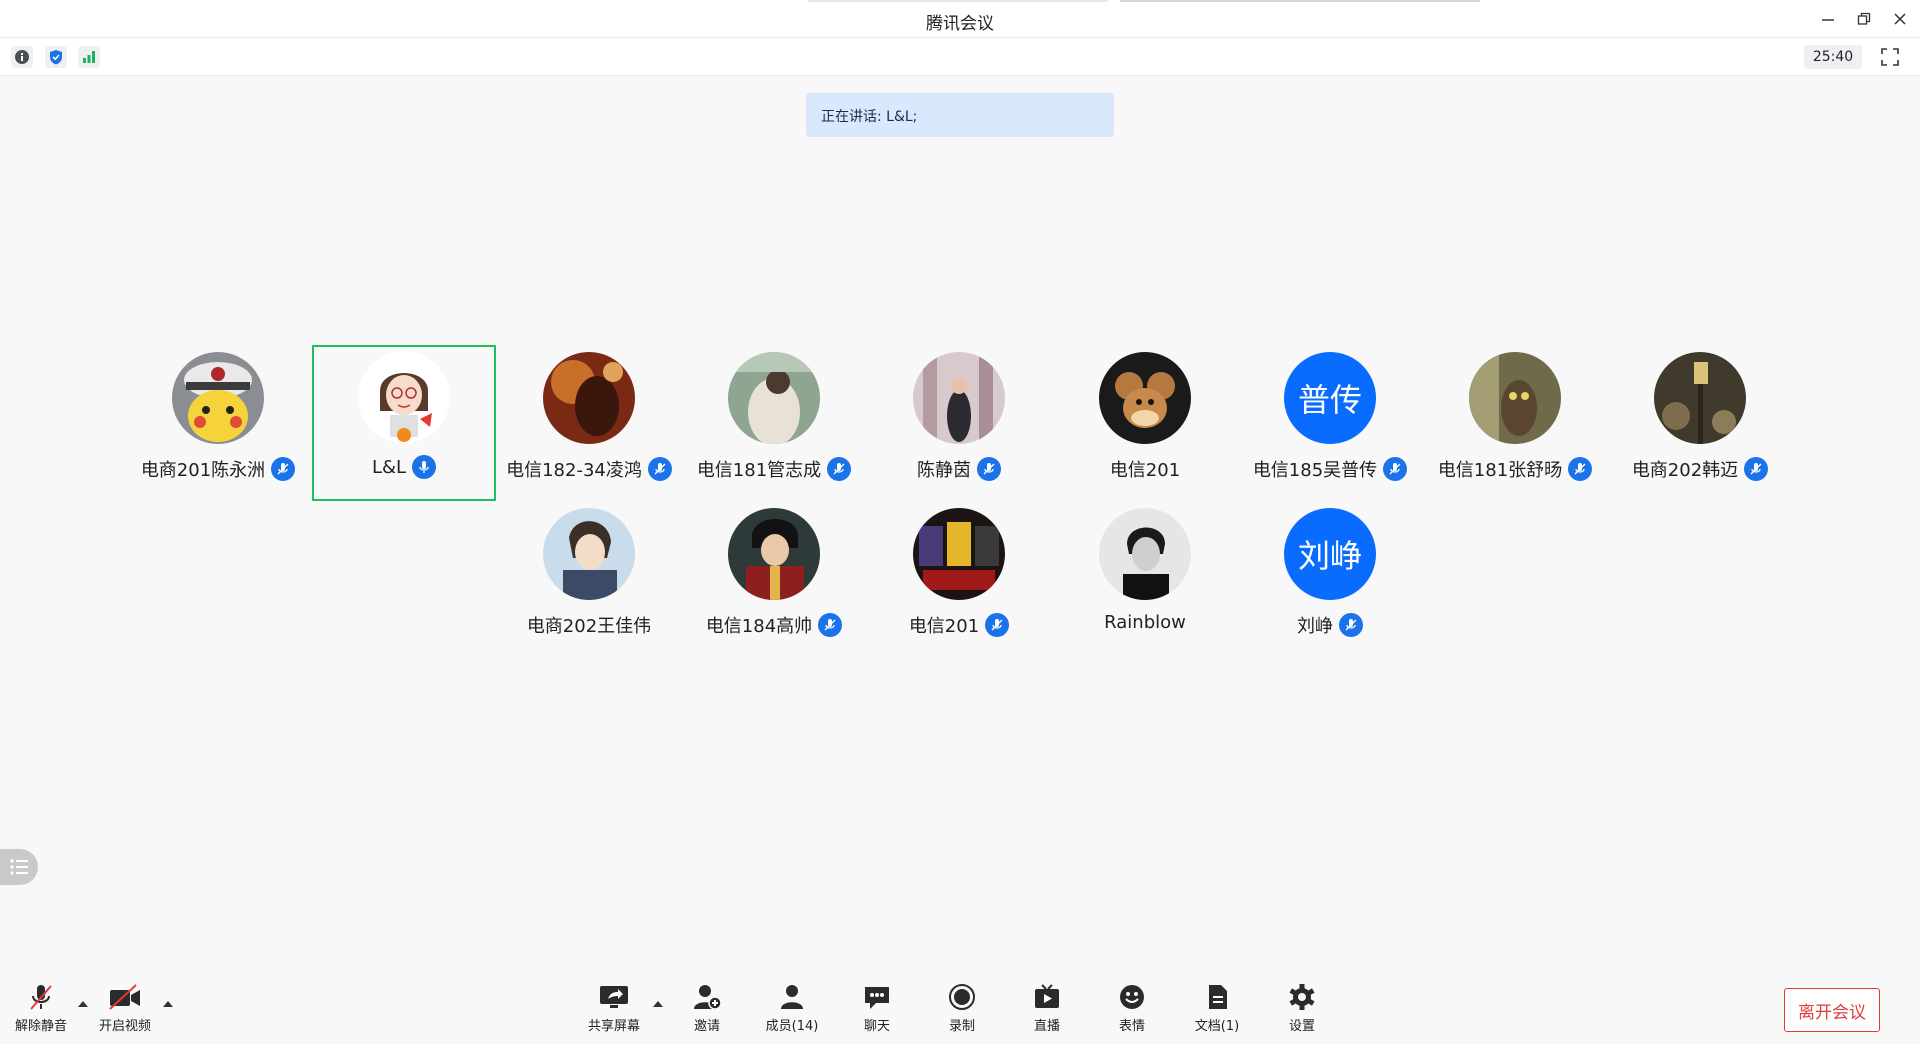  I want to click on mic-off-icon, so click(41, 997).